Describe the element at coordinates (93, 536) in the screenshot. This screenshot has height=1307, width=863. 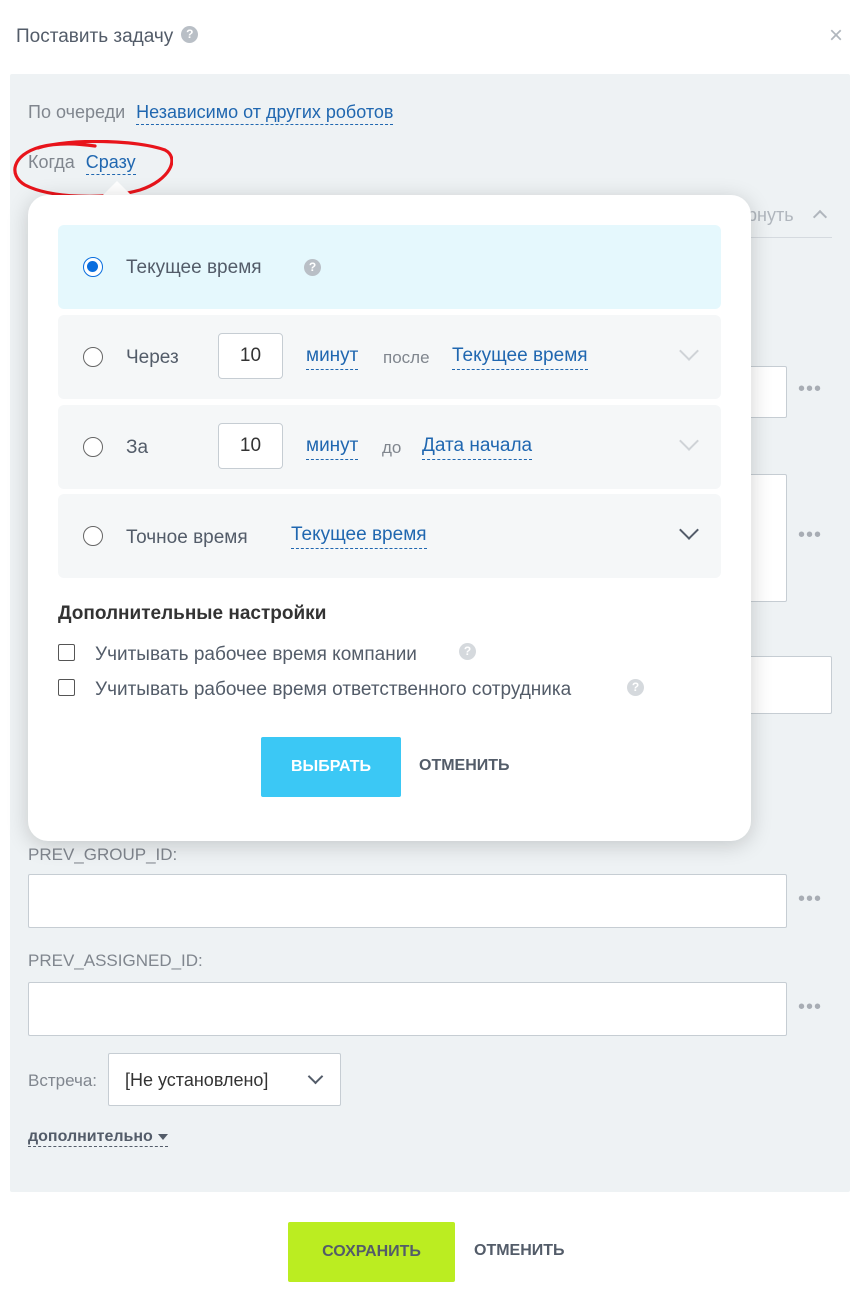
I see `radio-exact-time` at that location.